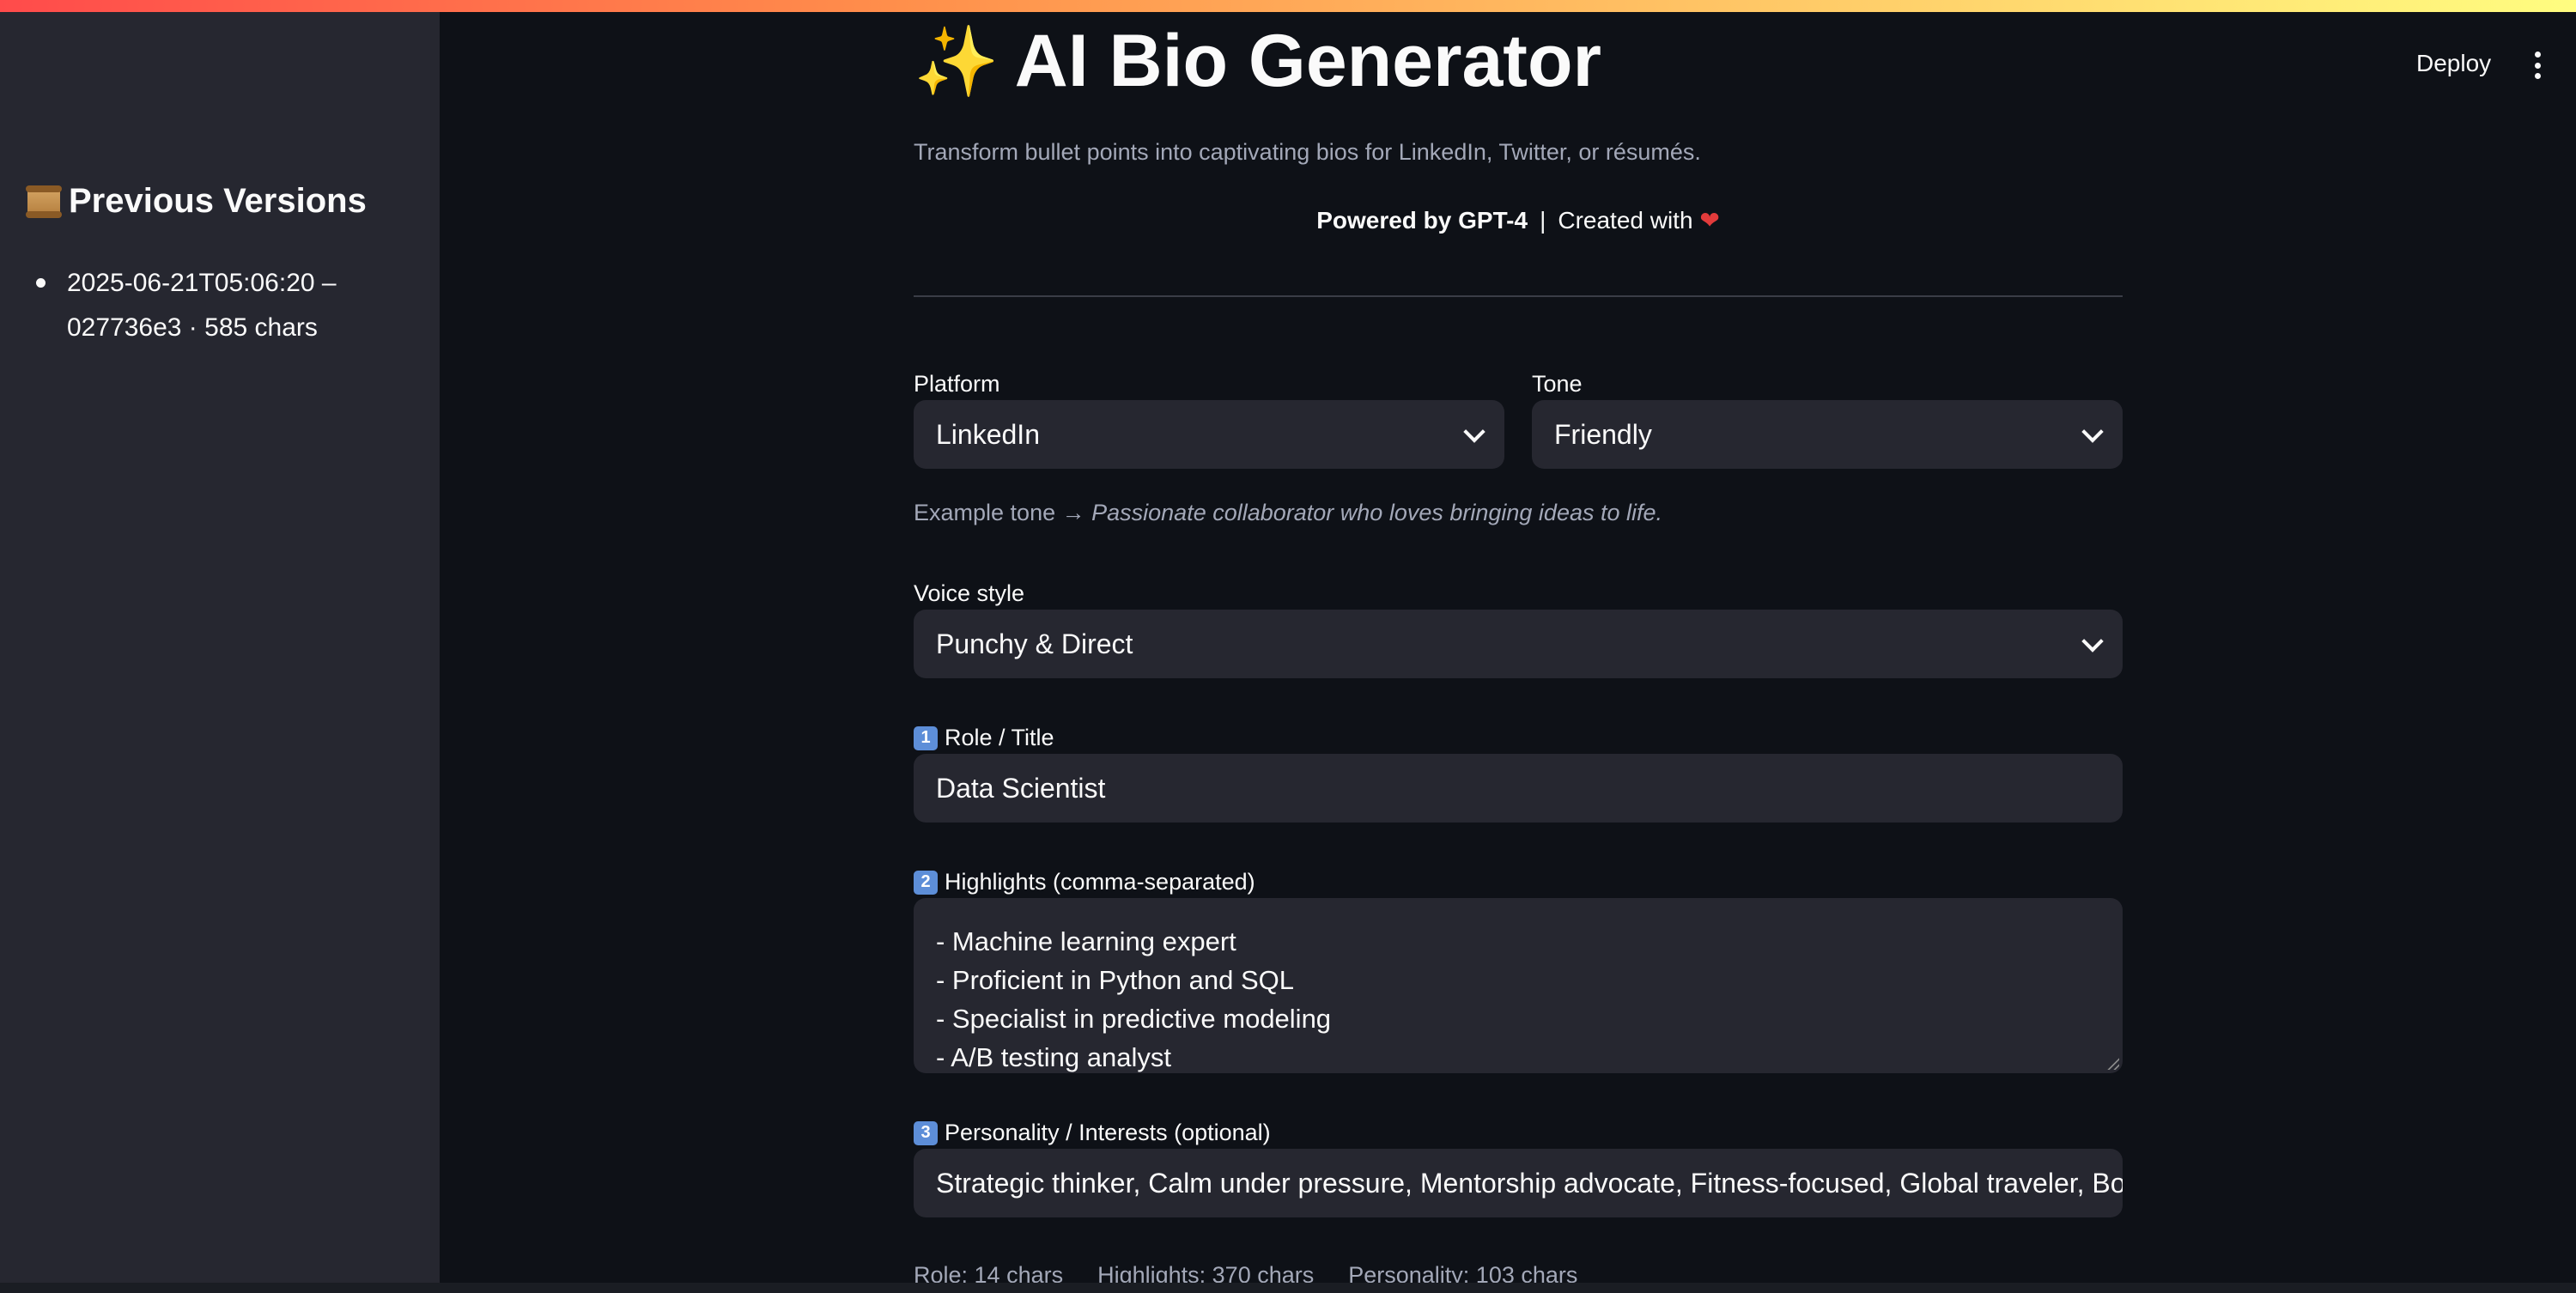 The height and width of the screenshot is (1293, 2576). What do you see at coordinates (988, 434) in the screenshot?
I see `platform-selected-value: LinkedIn` at bounding box center [988, 434].